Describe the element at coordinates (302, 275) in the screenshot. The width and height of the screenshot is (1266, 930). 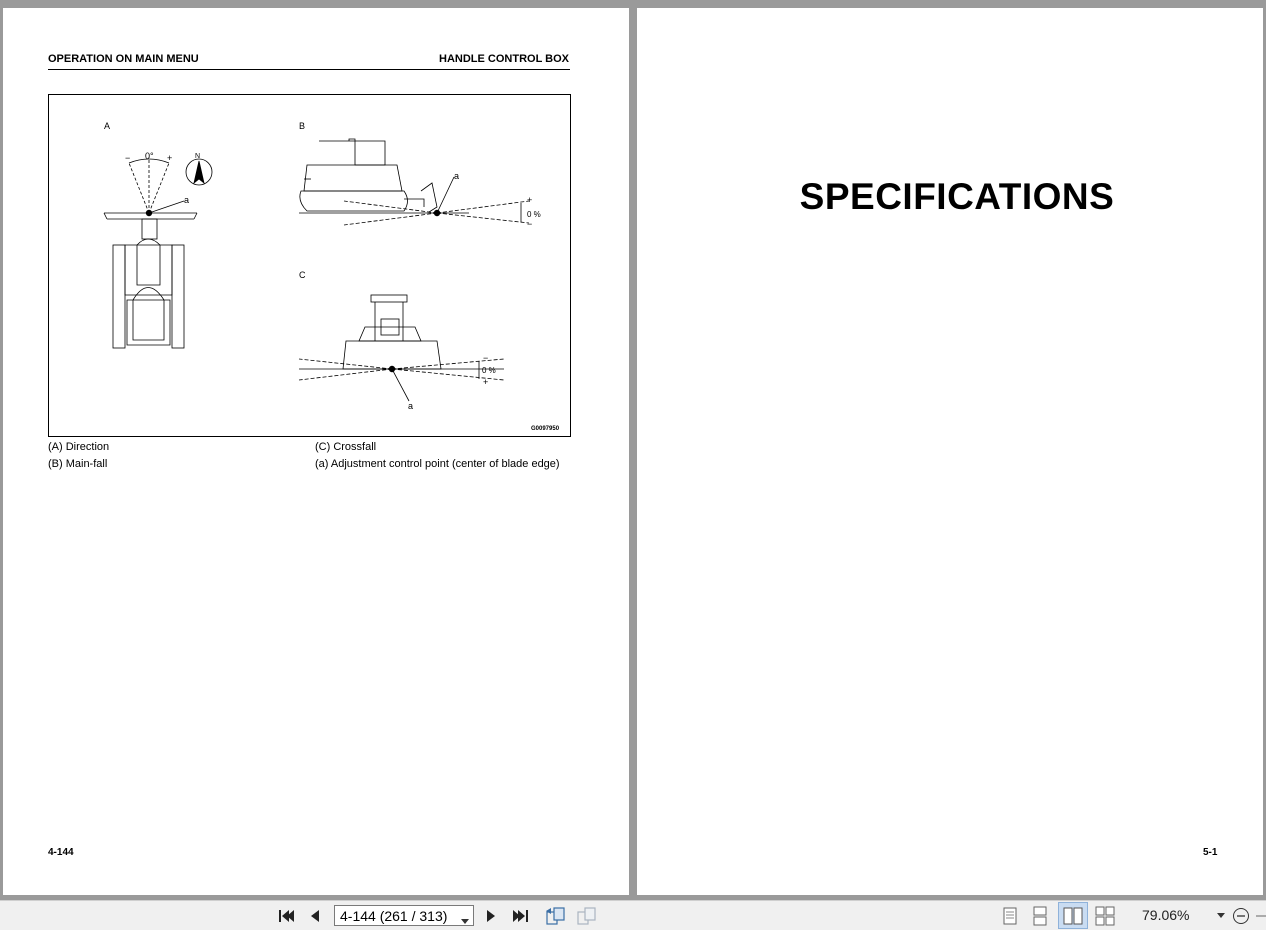
I see `figure-label-c: C` at that location.